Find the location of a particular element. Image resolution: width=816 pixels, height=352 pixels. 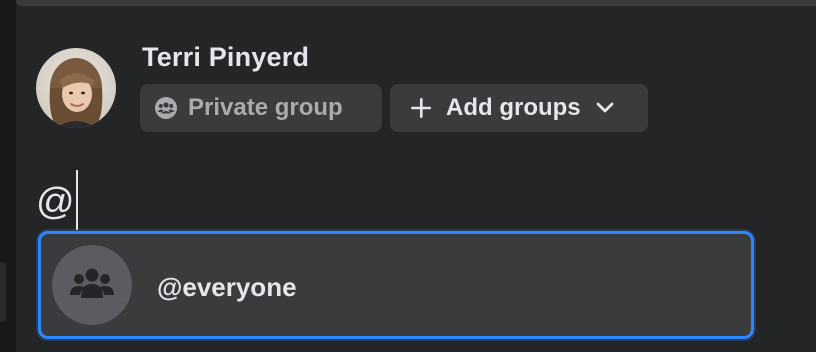

left-edge is located at coordinates (8, 176).